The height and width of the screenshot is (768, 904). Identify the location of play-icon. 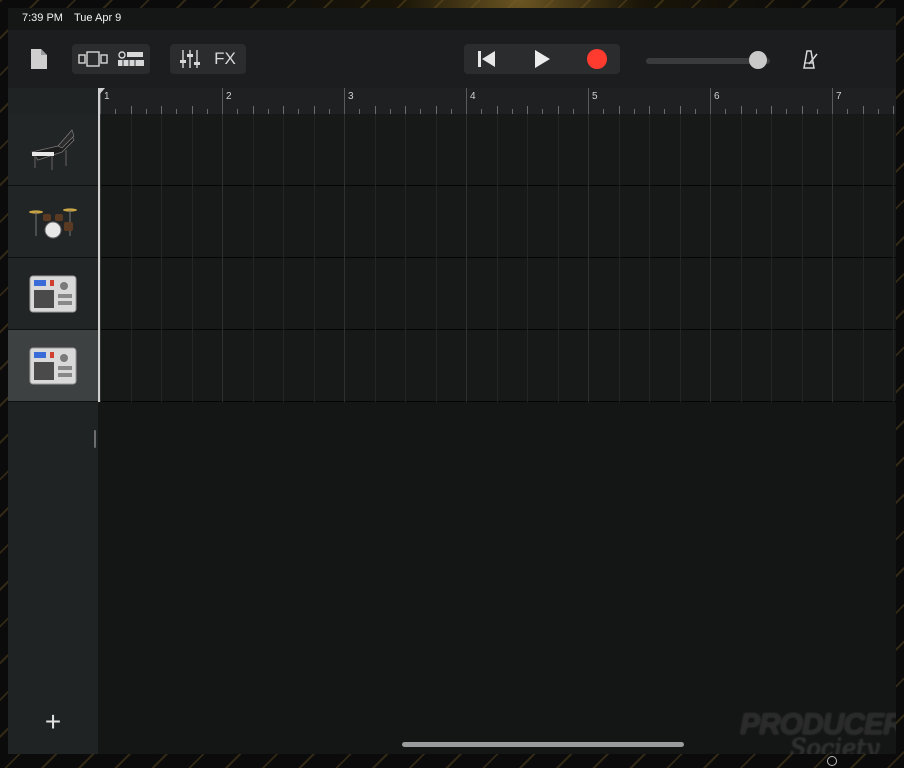
(542, 59).